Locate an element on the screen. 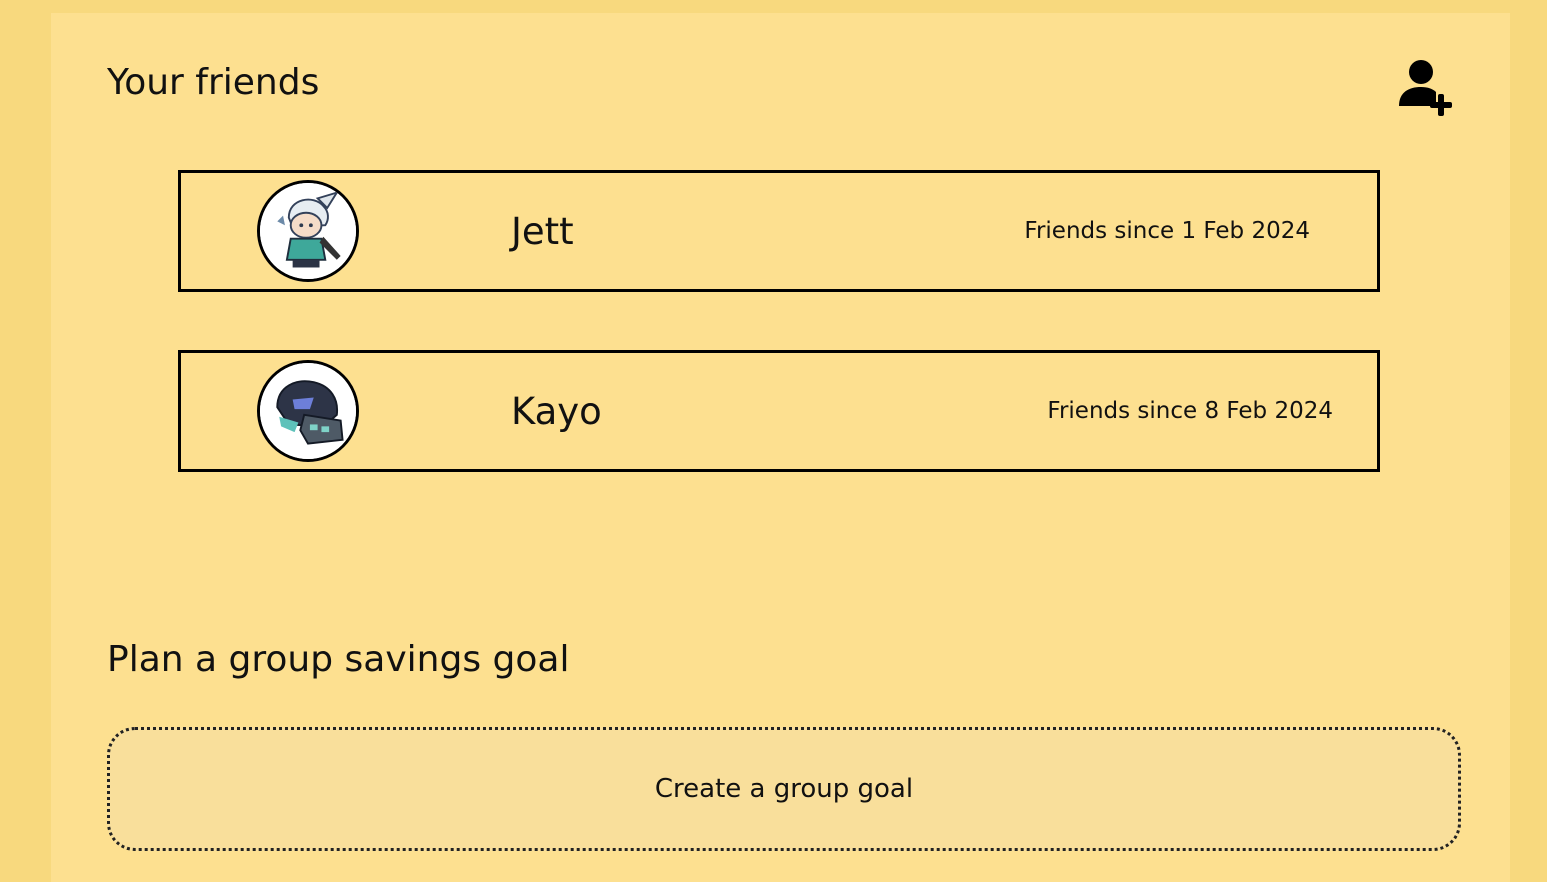 This screenshot has width=1547, height=882. friend-since-date: Friends since 8 Feb 2024 is located at coordinates (1190, 411).